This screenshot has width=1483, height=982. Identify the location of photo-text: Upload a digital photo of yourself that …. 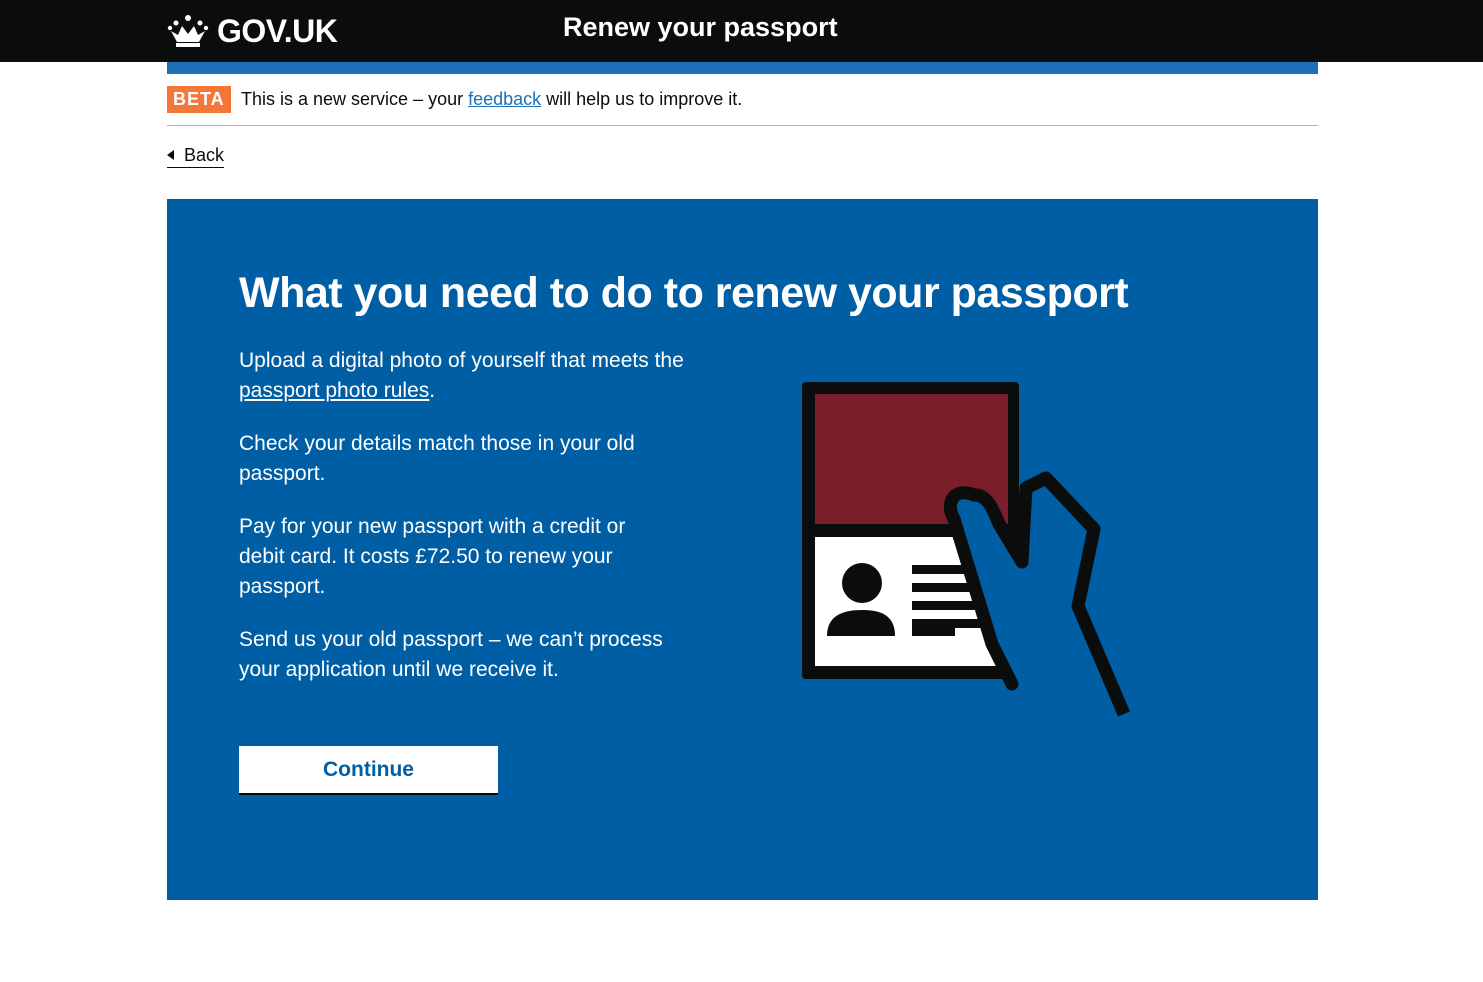
(461, 360).